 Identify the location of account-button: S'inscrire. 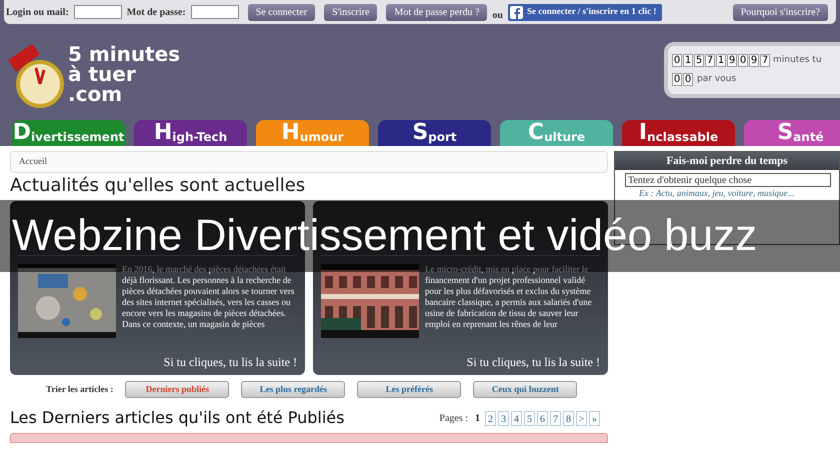
(351, 12).